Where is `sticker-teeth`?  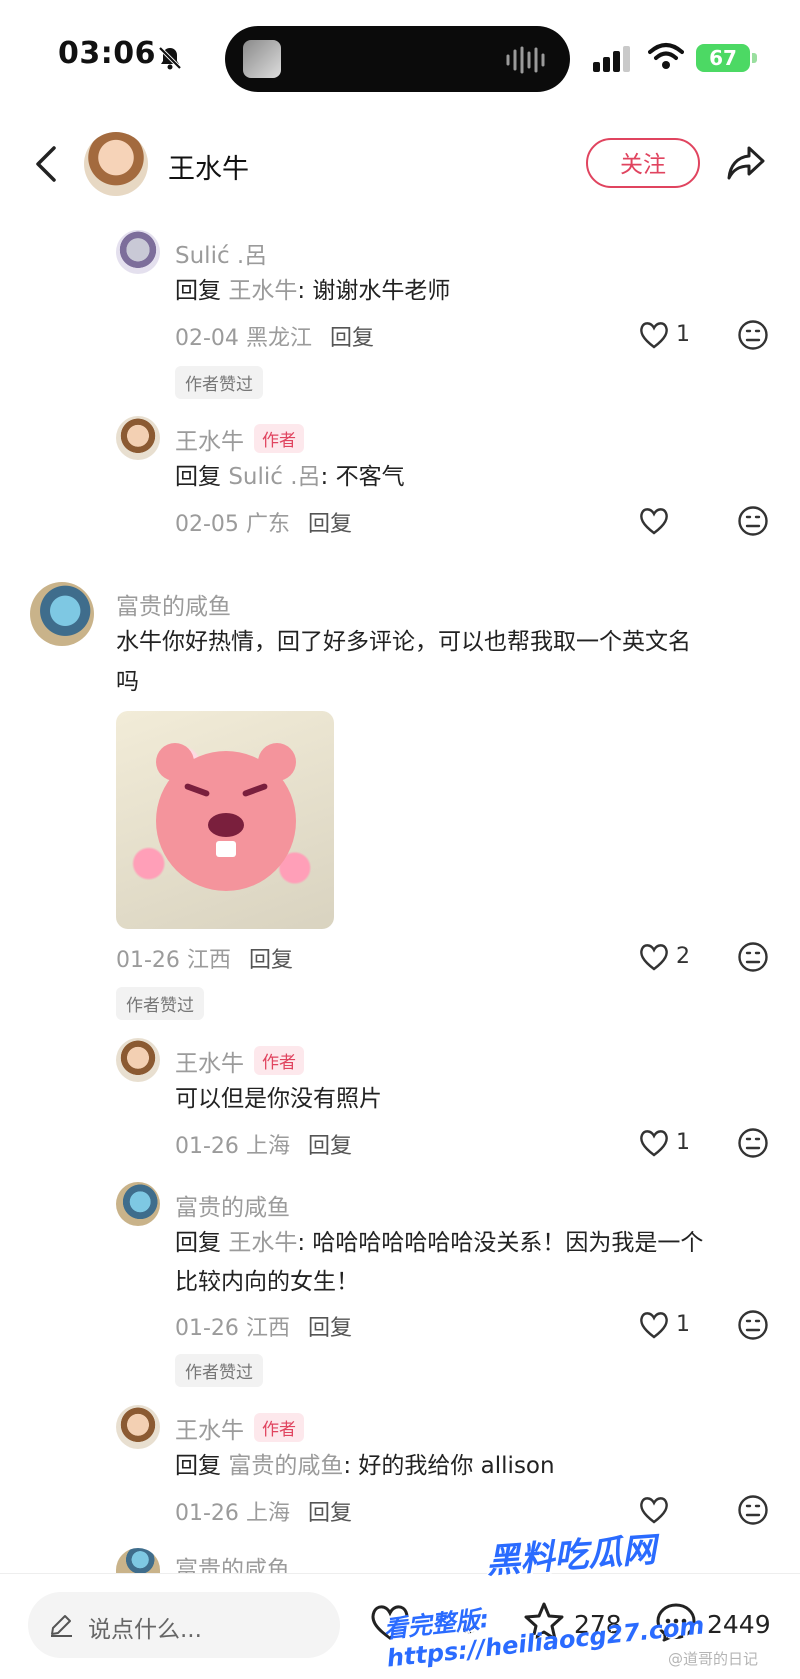
sticker-teeth is located at coordinates (226, 849).